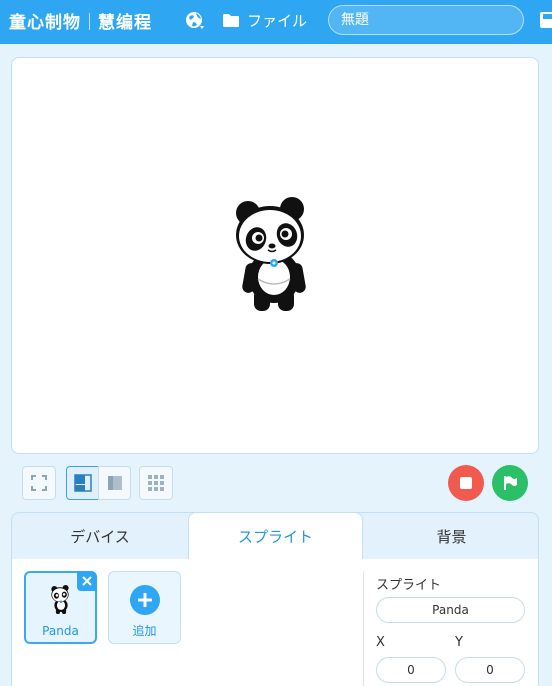 Image resolution: width=552 pixels, height=686 pixels. I want to click on close-icon, so click(87, 581).